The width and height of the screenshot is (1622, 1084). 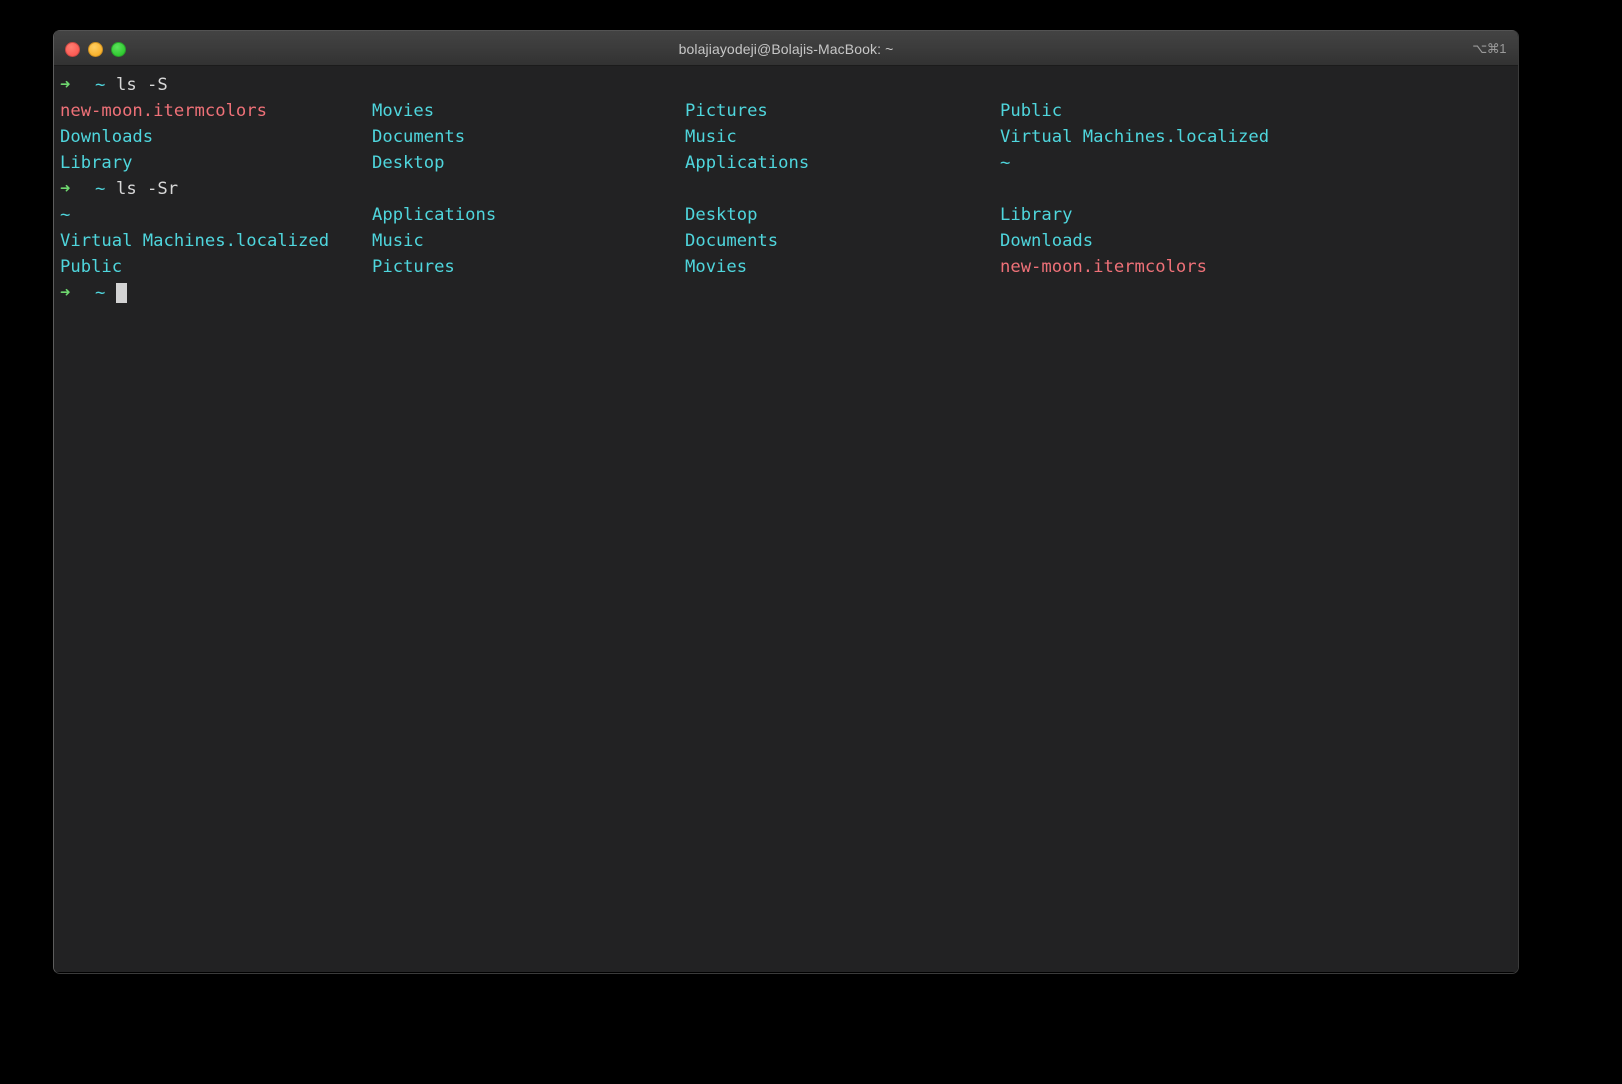 I want to click on close-window-button, so click(x=72, y=49).